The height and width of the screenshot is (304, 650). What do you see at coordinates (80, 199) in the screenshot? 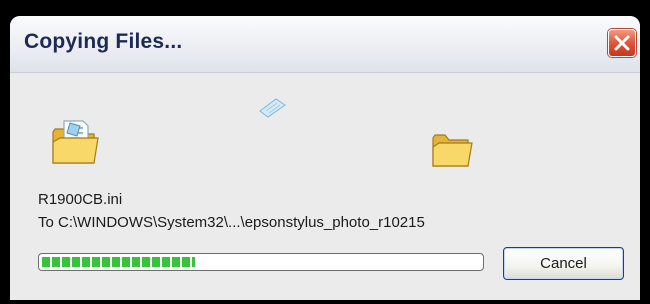
I see `current-file-name: R1900CB.ini` at bounding box center [80, 199].